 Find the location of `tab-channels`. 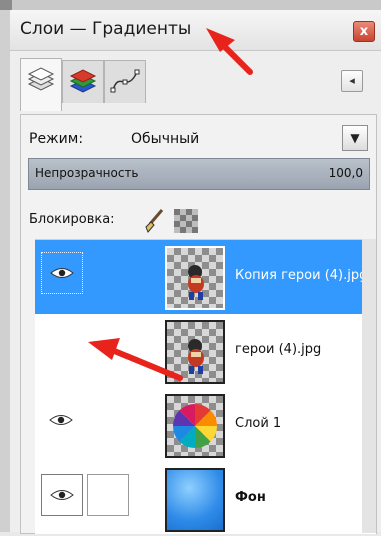

tab-channels is located at coordinates (83, 81).